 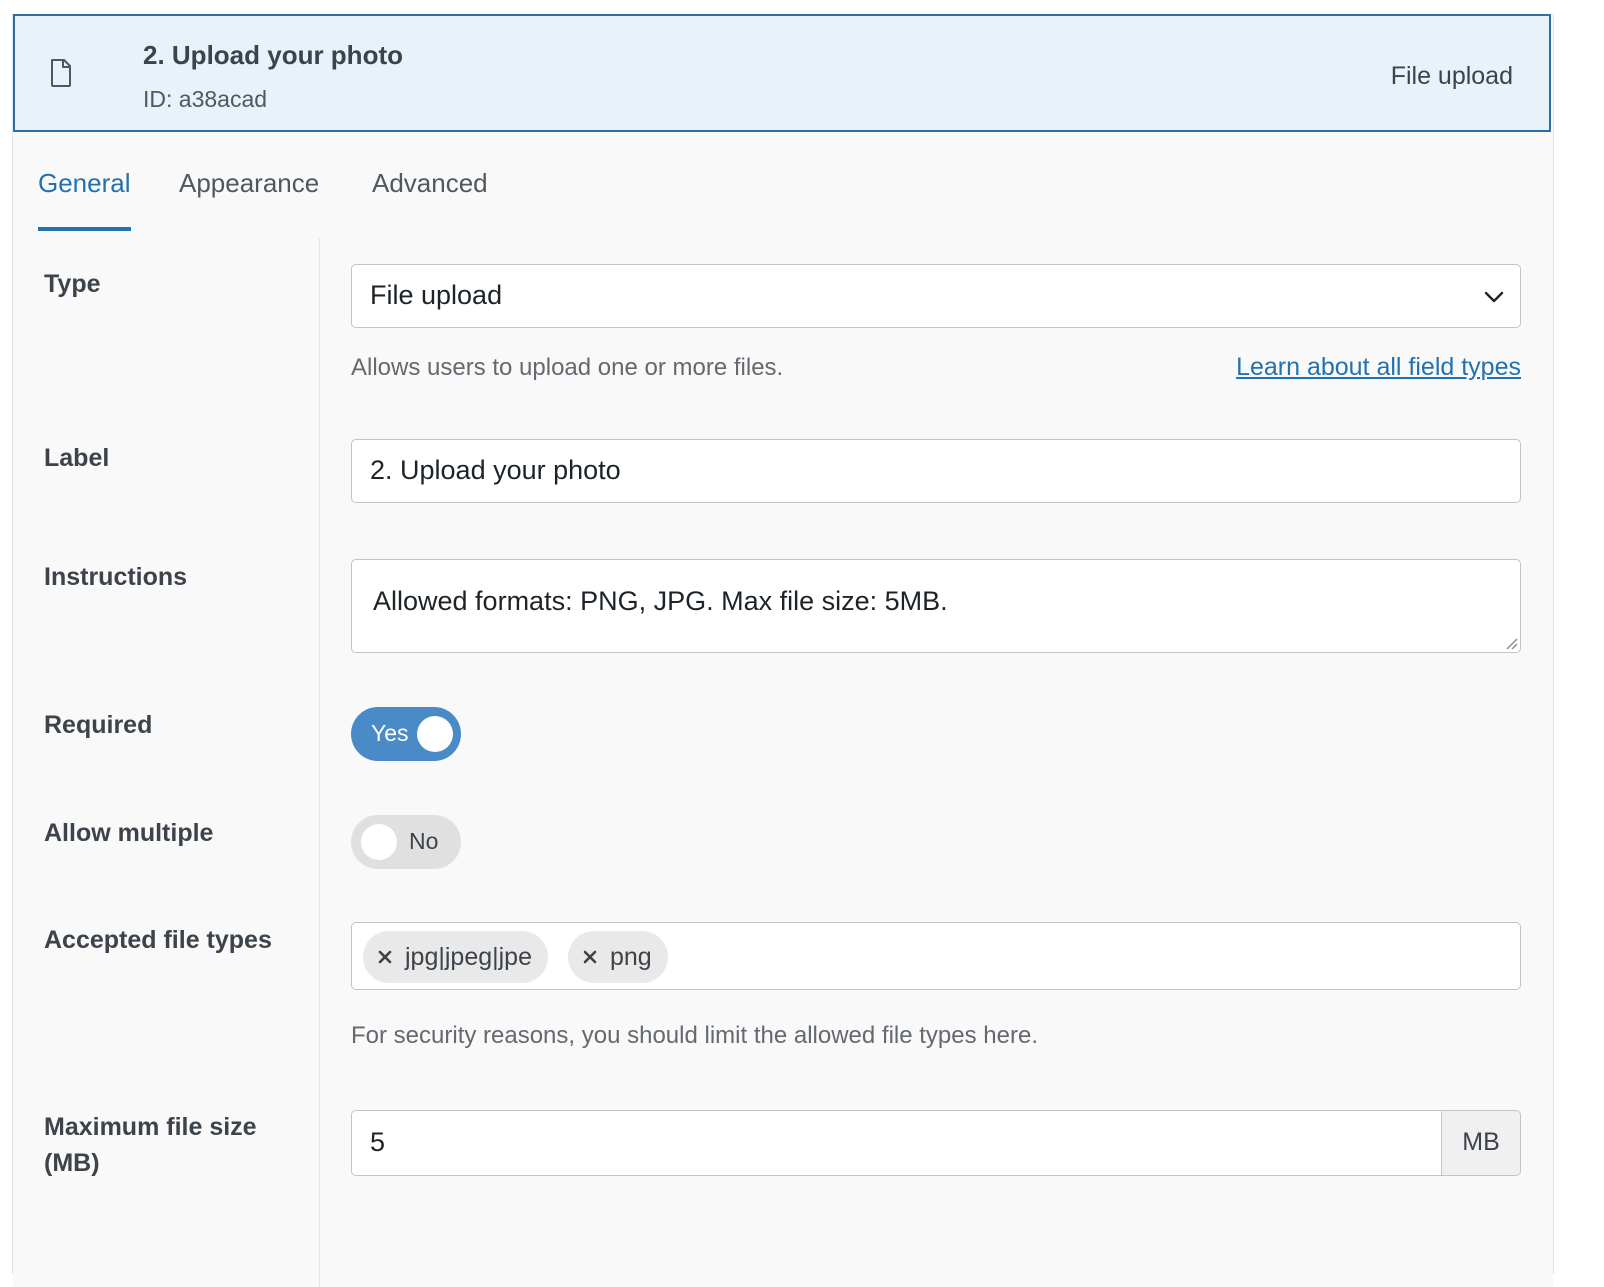 What do you see at coordinates (150, 1127) in the screenshot?
I see `max-file-size-label-line1: Maximum file size` at bounding box center [150, 1127].